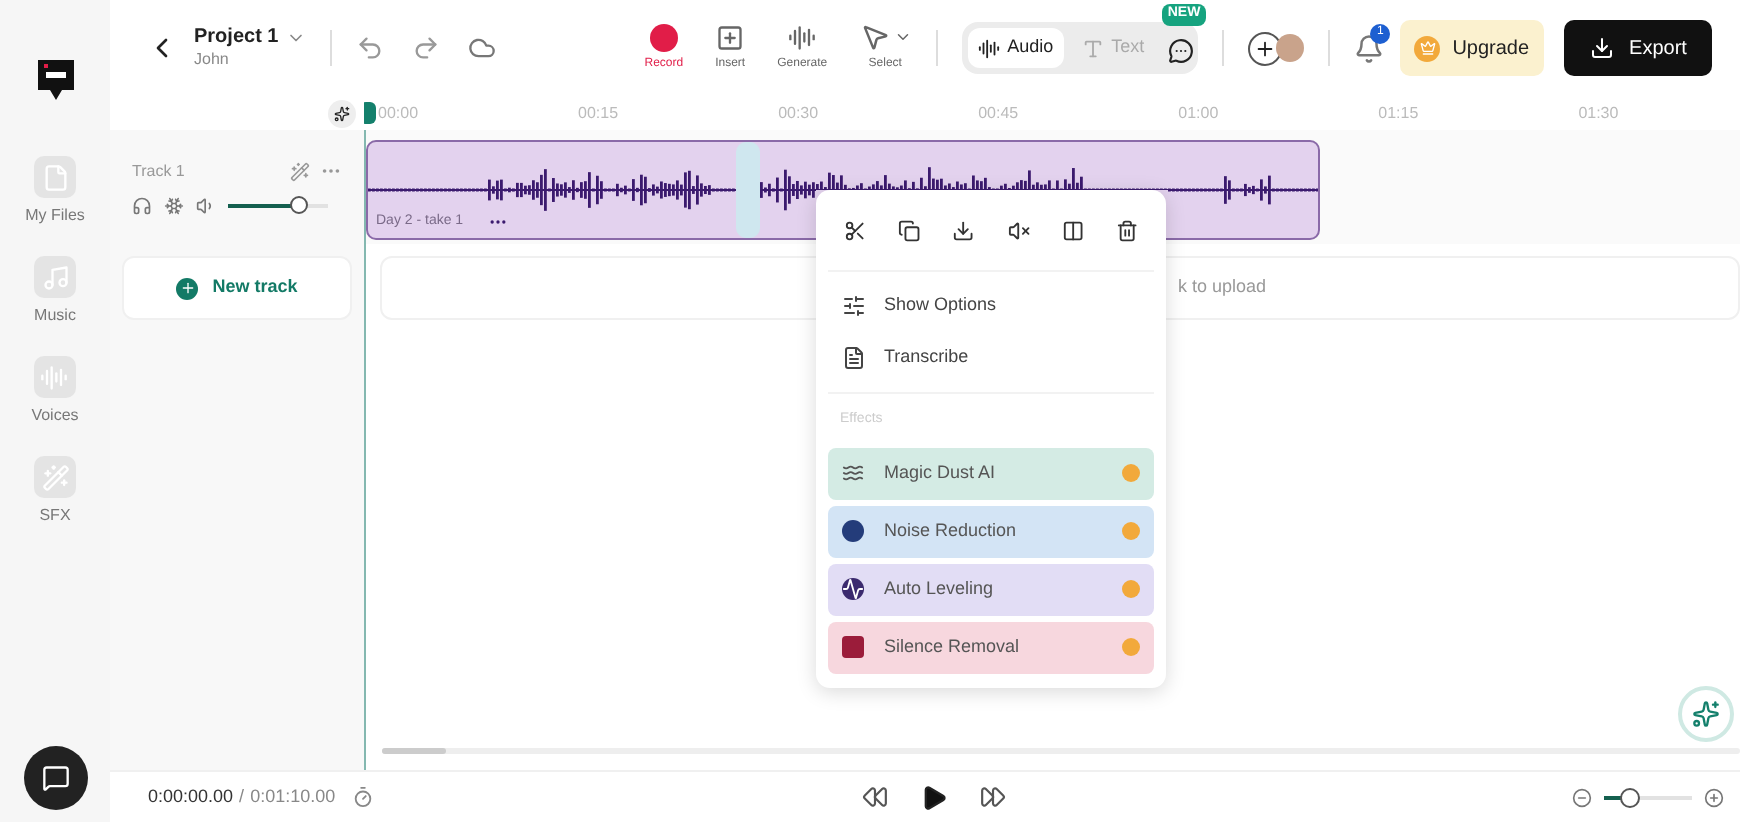  What do you see at coordinates (236, 38) in the screenshot?
I see `project-title: Project 1` at bounding box center [236, 38].